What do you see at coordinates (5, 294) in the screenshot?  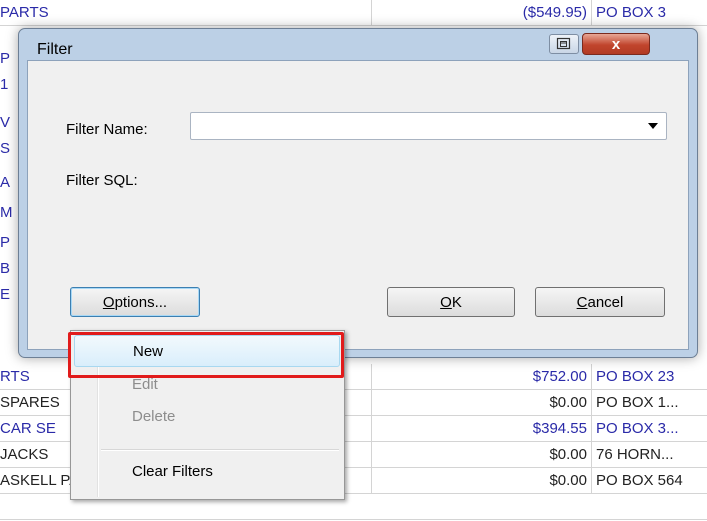 I see `row-fragment: E` at bounding box center [5, 294].